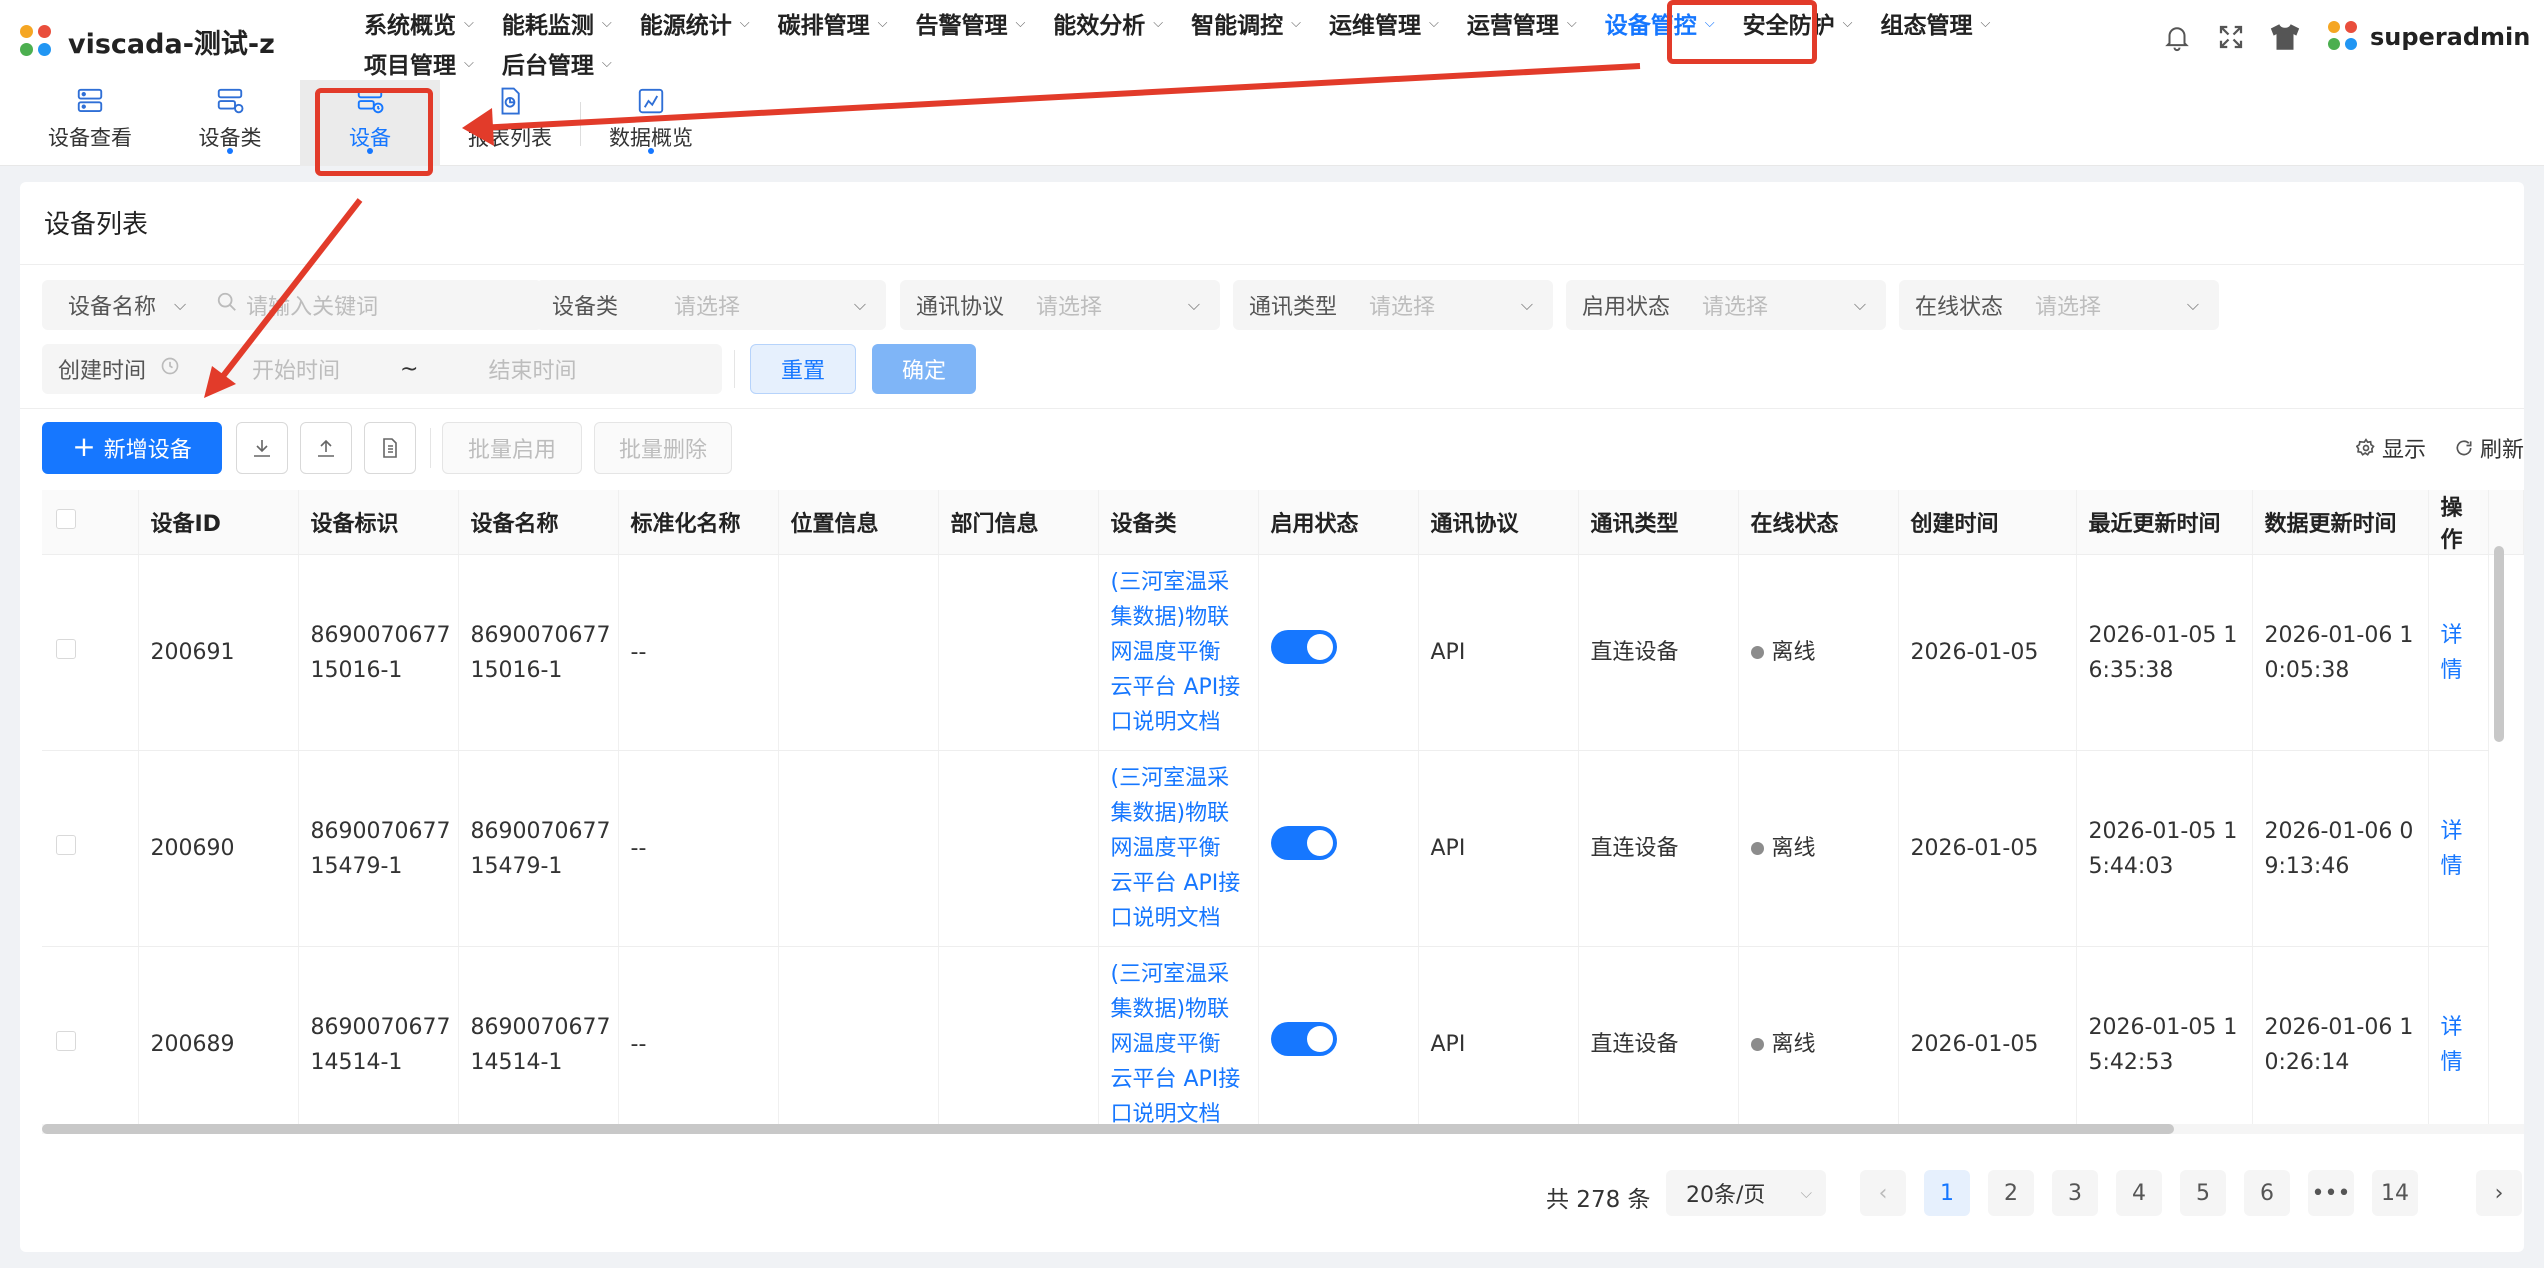 The width and height of the screenshot is (2544, 1268). I want to click on created-time-filter: 创建时间 开始时间 ~ 结束时间, so click(382, 369).